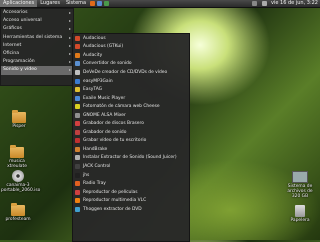 This screenshot has width=320, height=242. Describe the element at coordinates (86, 175) in the screenshot. I see `submenu-item-label: jhs` at that location.